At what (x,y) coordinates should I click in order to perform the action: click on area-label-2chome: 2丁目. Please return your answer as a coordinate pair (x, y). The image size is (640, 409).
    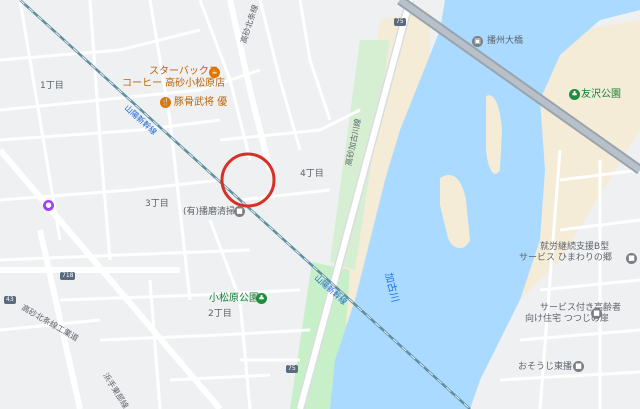
    Looking at the image, I should click on (220, 314).